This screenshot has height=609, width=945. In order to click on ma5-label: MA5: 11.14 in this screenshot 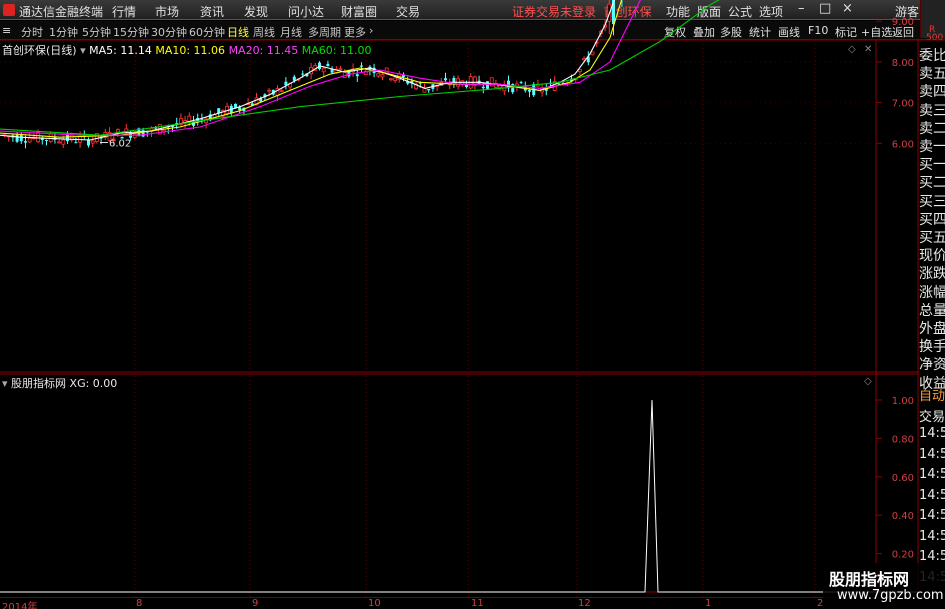, I will do `click(120, 50)`.